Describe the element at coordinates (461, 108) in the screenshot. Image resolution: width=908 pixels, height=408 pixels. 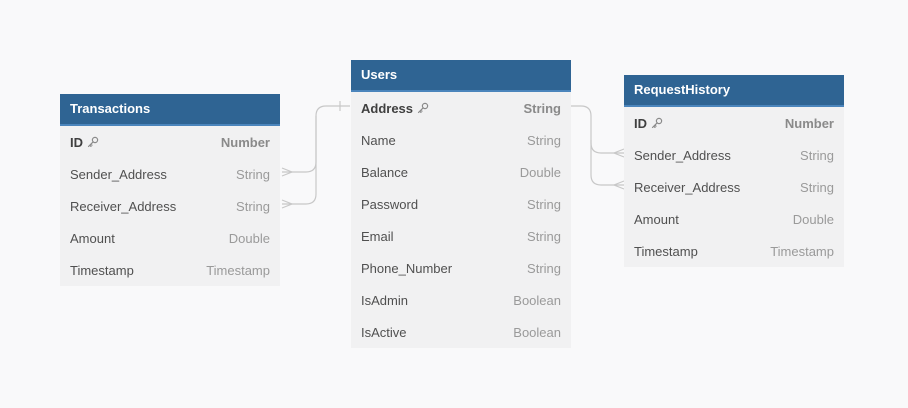
I see `field-row: Address String` at that location.